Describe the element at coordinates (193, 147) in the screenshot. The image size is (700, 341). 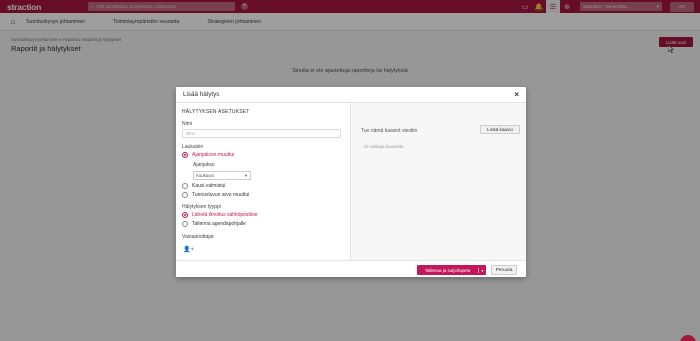
I see `trigger-label: Laukaisin` at that location.